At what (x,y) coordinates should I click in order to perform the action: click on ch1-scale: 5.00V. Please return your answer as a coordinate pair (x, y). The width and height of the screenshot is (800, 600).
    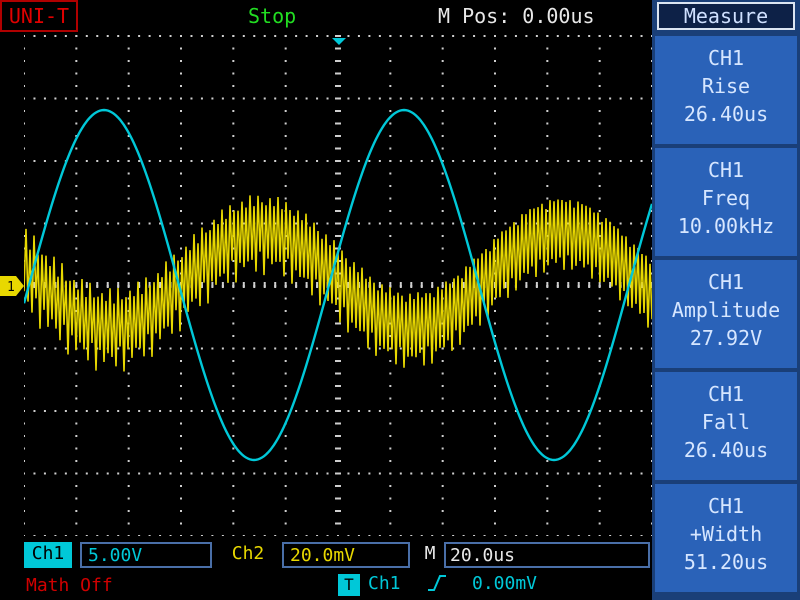
    Looking at the image, I should click on (146, 555).